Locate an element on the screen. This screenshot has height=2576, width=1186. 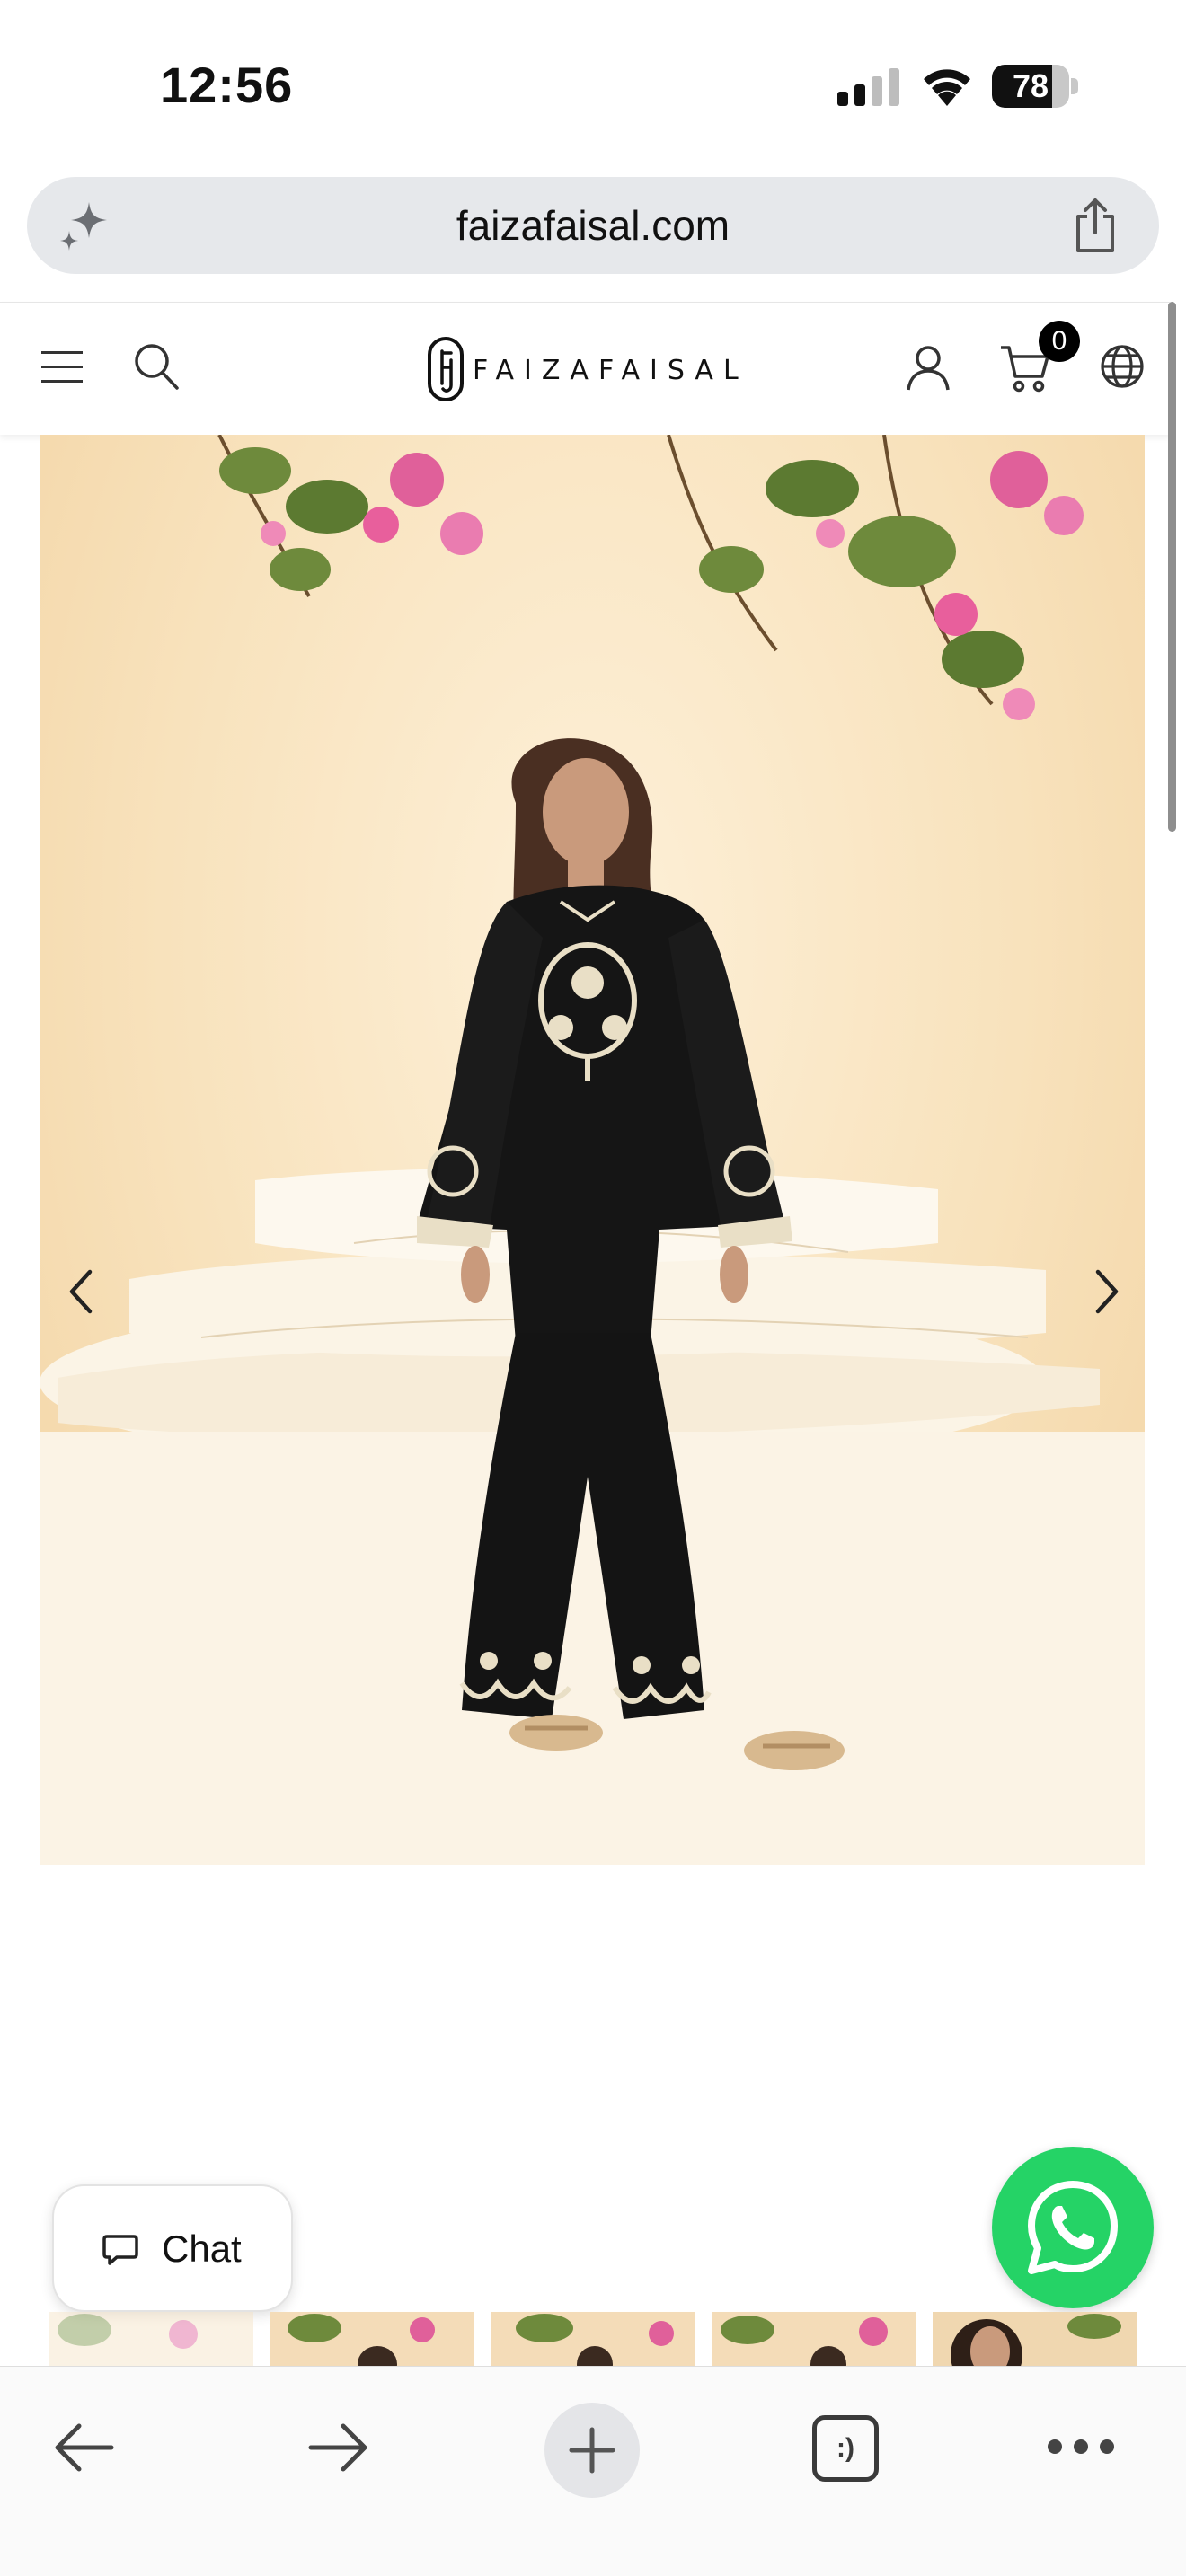
wifi-icon is located at coordinates (947, 87).